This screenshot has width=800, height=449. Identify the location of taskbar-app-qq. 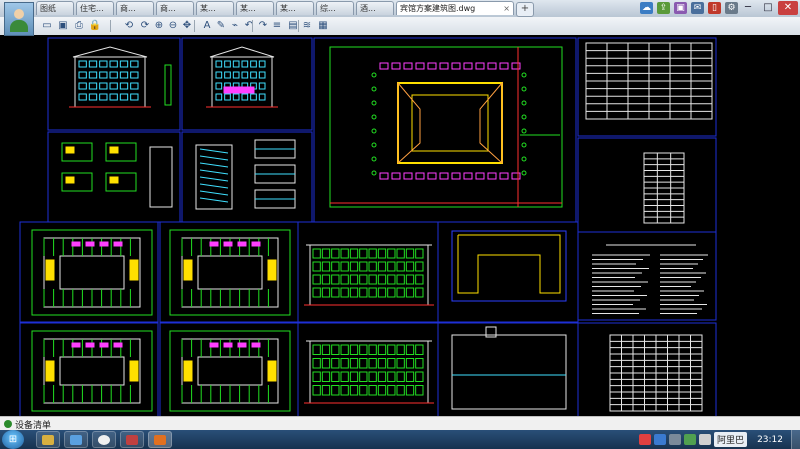
(104, 439).